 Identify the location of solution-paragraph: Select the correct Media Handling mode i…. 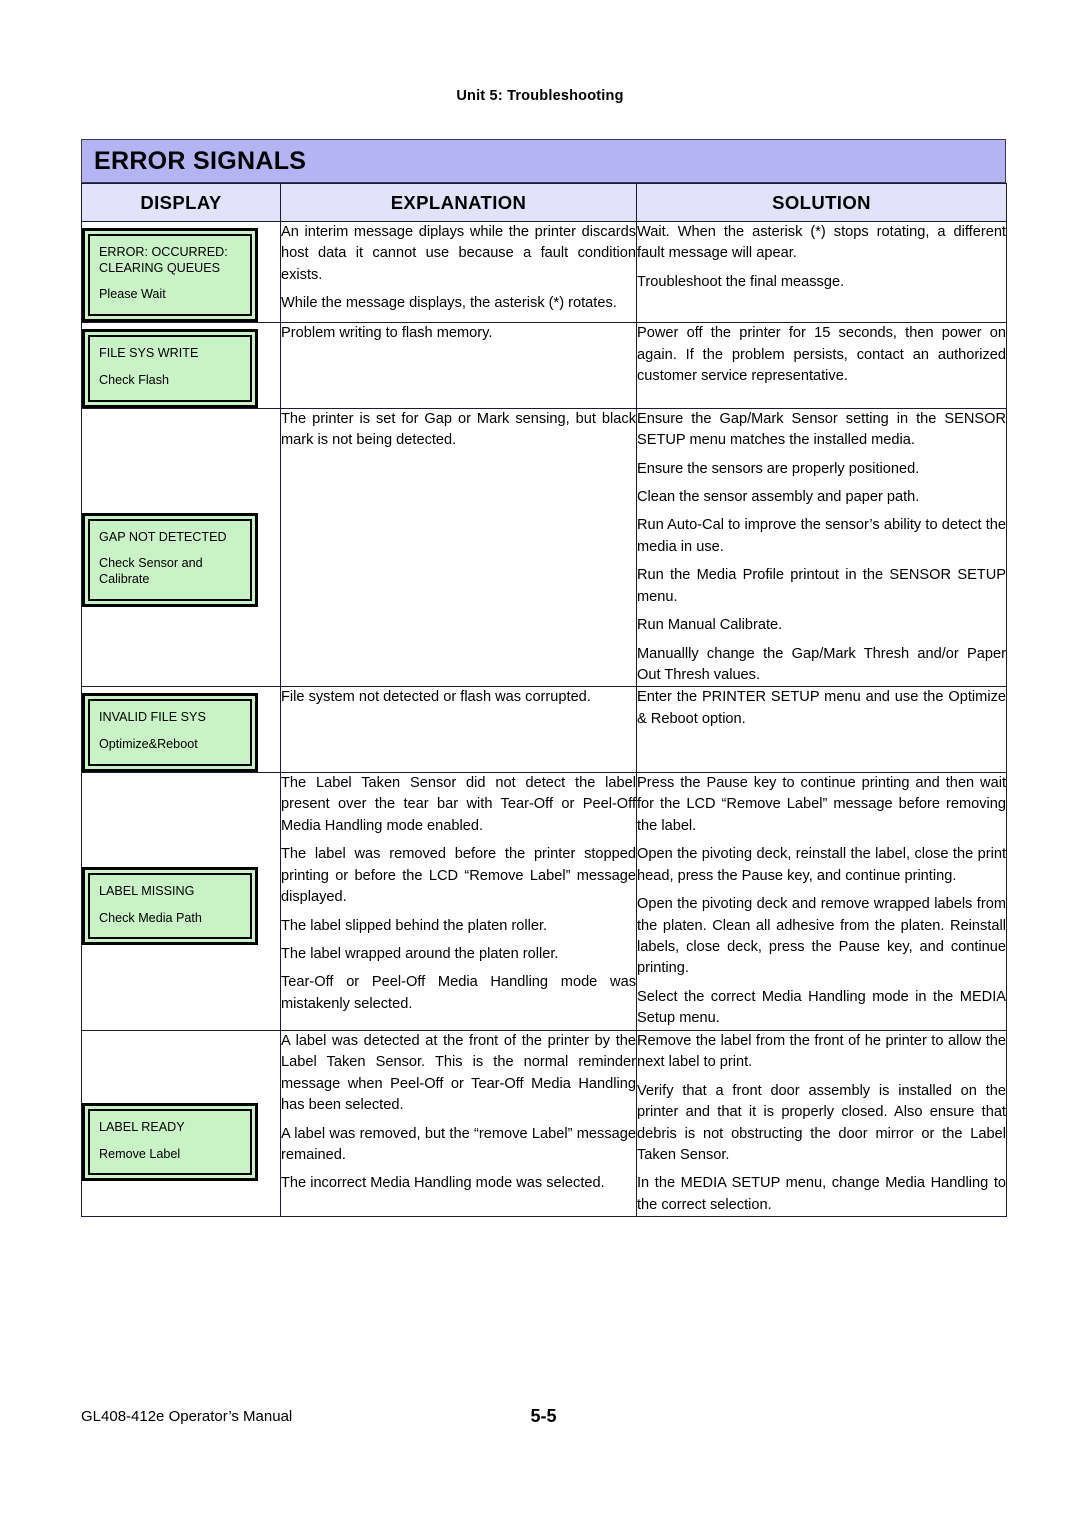
(821, 1007).